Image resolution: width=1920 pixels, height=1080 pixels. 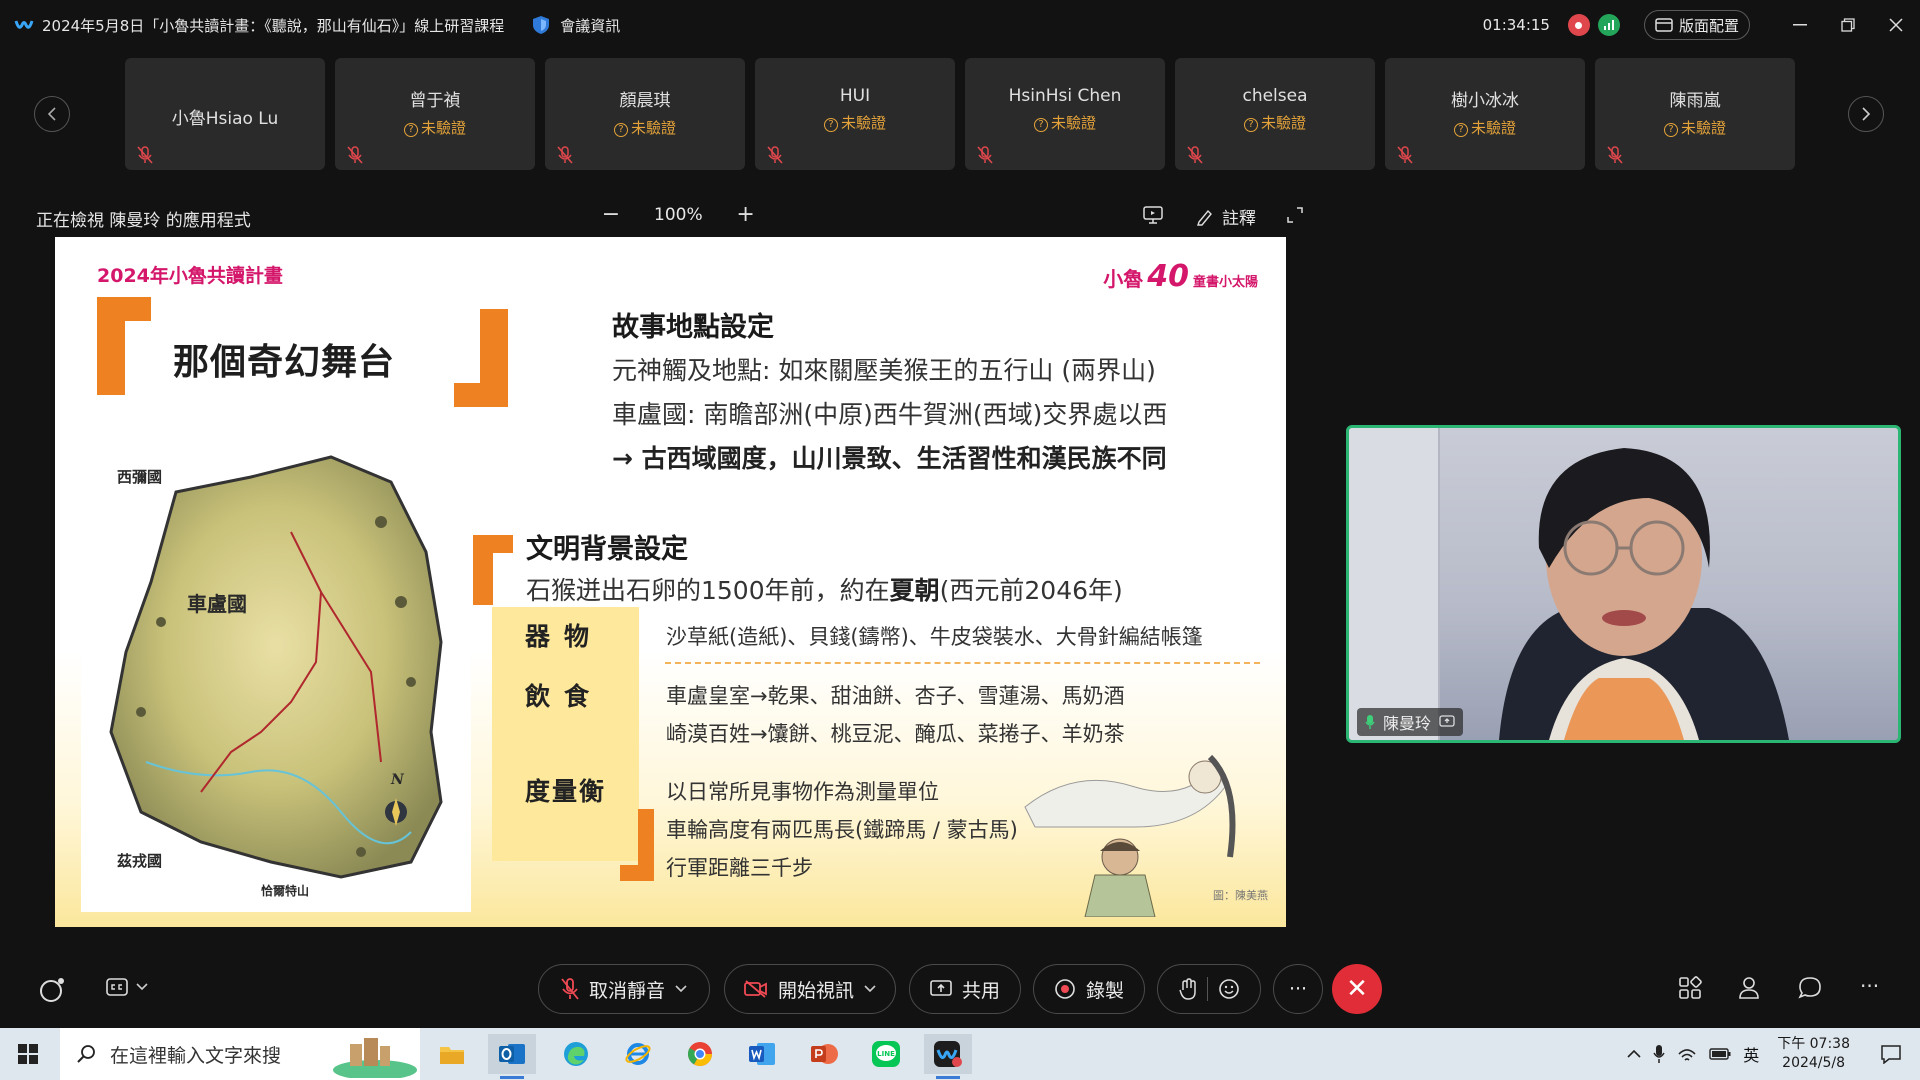 I want to click on section-heading-civilization: 文明背景設定, so click(x=607, y=549).